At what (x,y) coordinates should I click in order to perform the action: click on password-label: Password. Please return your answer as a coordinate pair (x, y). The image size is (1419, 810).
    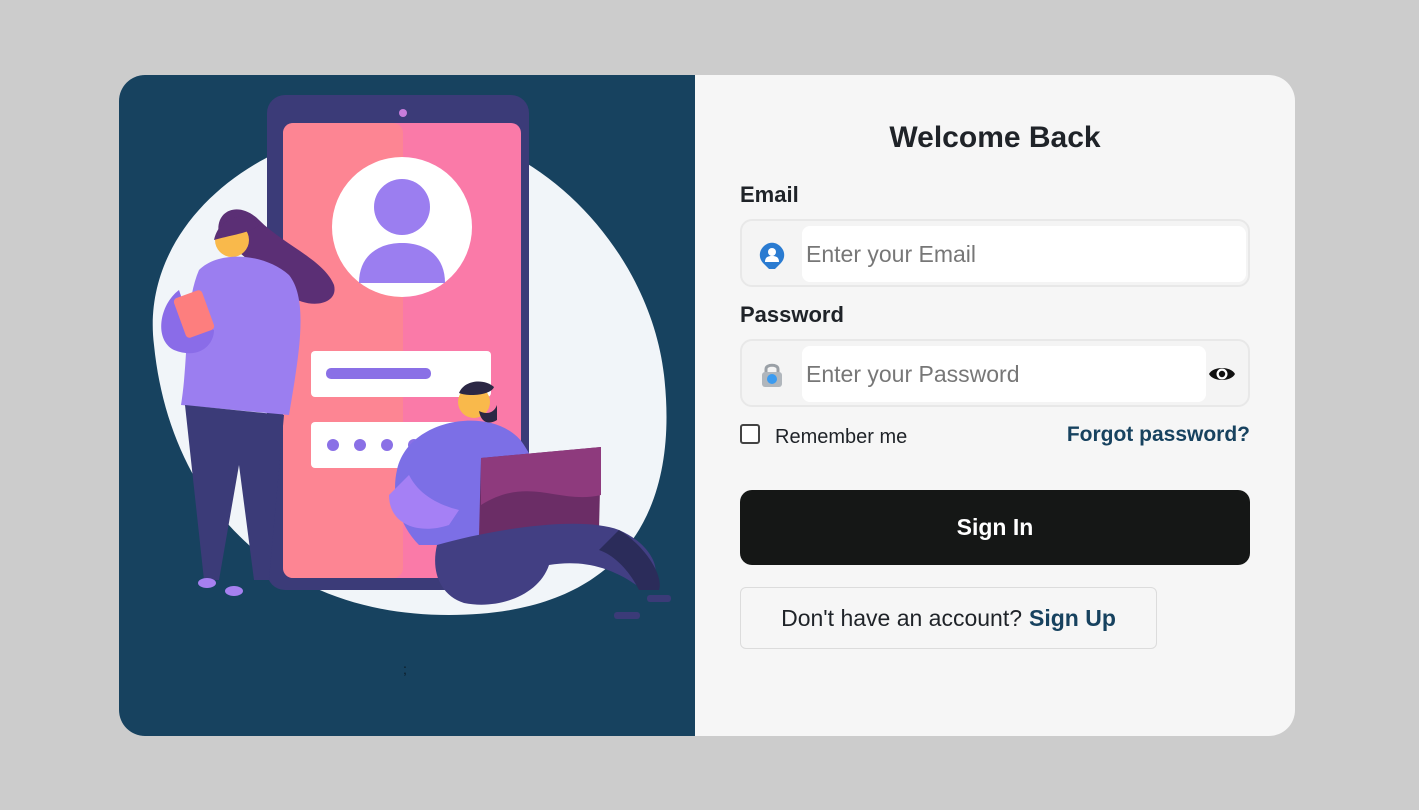
    Looking at the image, I should click on (792, 314).